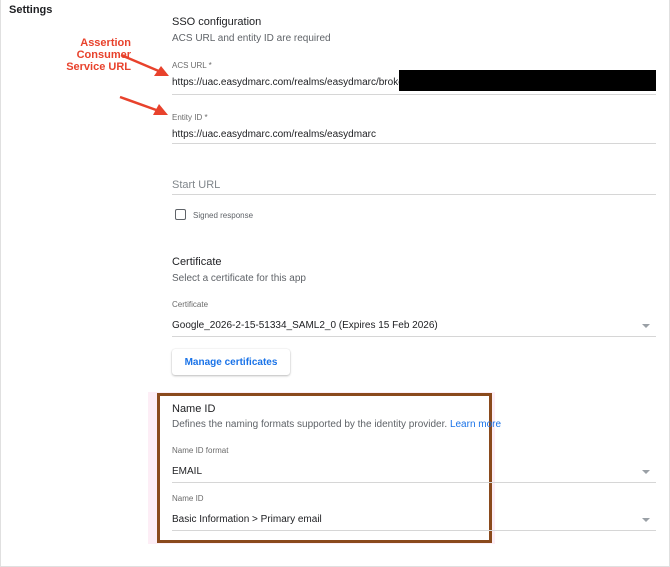 This screenshot has width=670, height=567. I want to click on sso-configuration-subtitle: ACS URL and entity ID are required, so click(251, 38).